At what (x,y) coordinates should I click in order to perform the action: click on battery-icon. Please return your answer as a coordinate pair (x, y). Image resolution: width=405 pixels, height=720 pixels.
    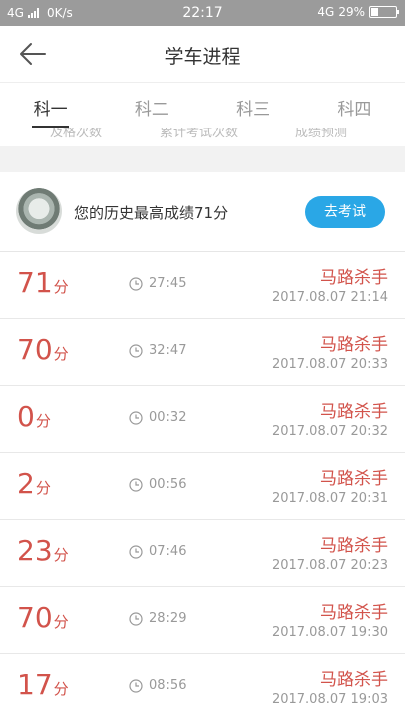
    Looking at the image, I should click on (384, 12).